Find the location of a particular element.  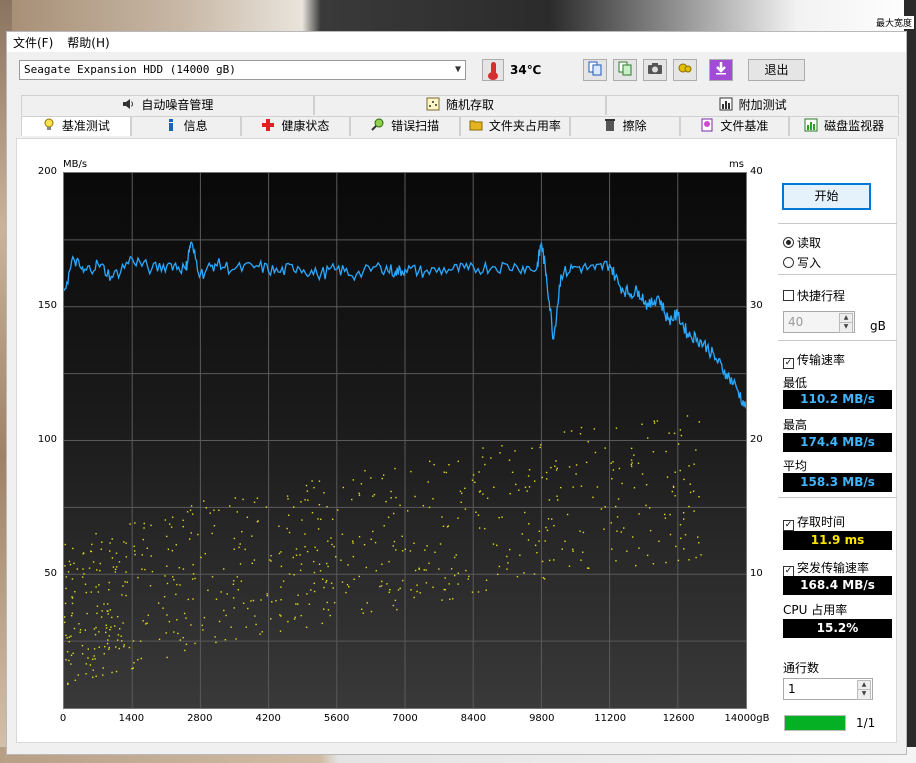

tab-error-scan: 错误扫描 is located at coordinates (405, 126).